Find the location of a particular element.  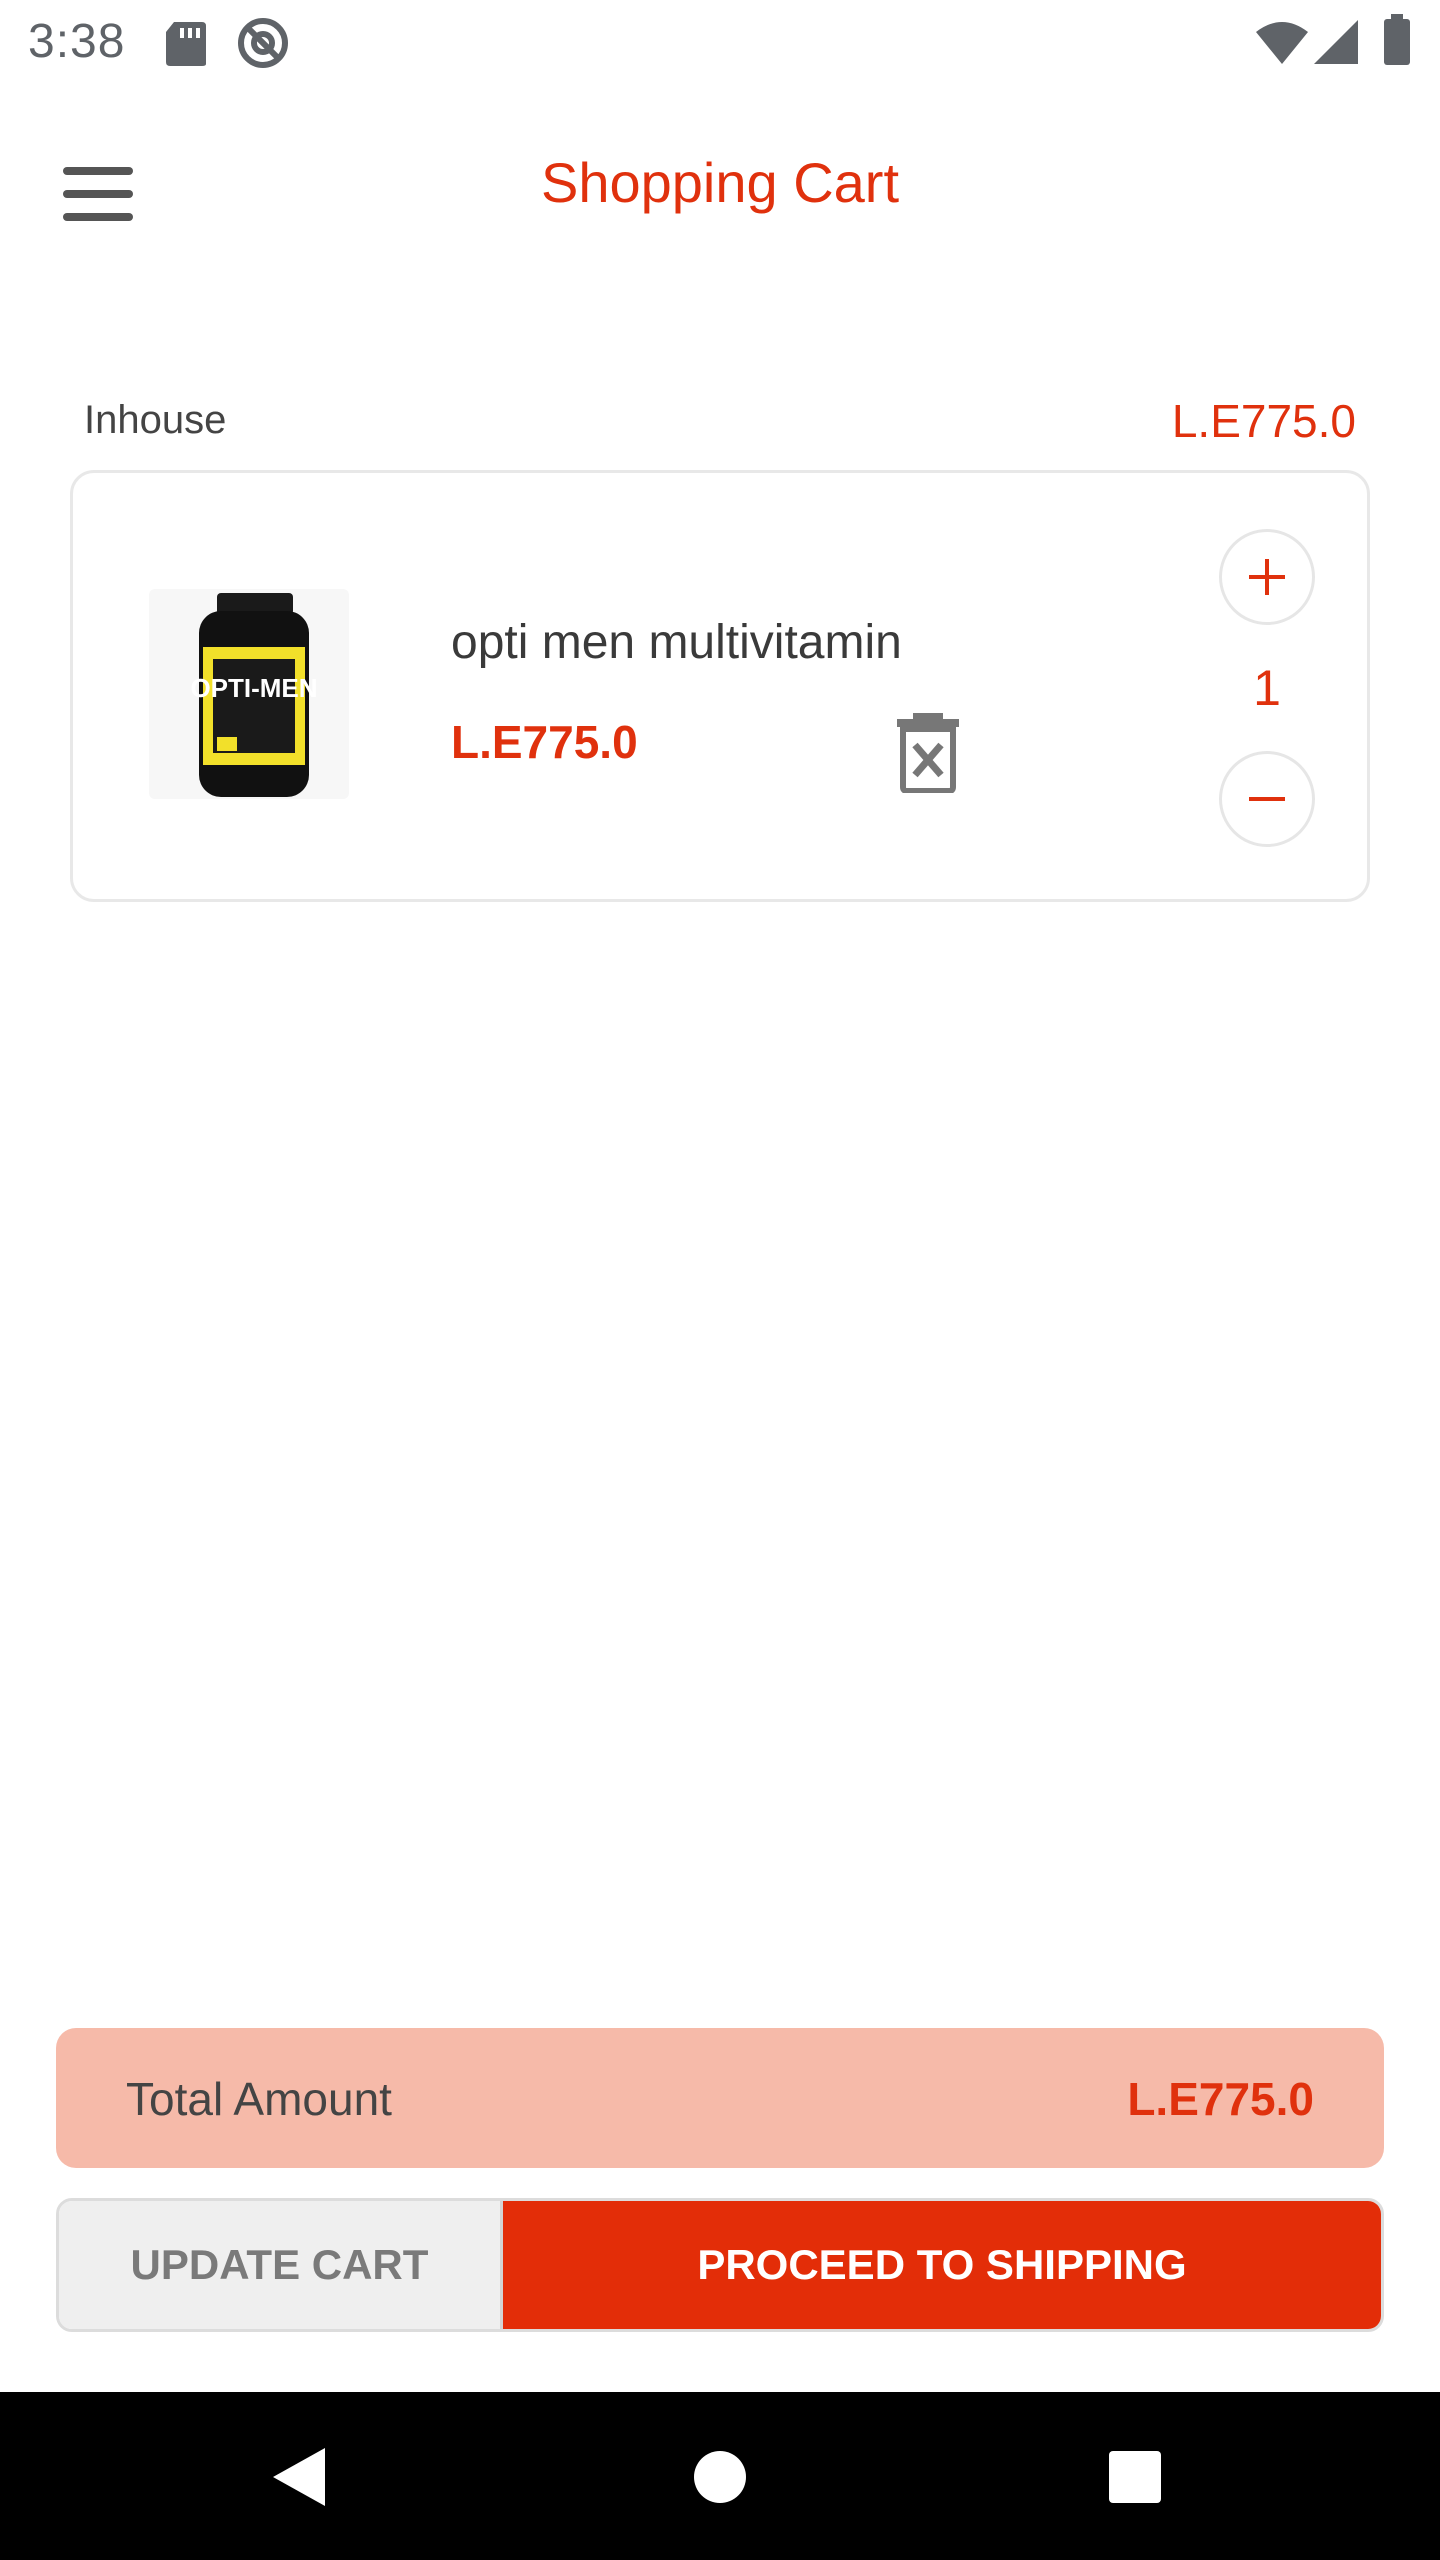

total-amount-bar: Total Amount L.E775.0 is located at coordinates (720, 2098).